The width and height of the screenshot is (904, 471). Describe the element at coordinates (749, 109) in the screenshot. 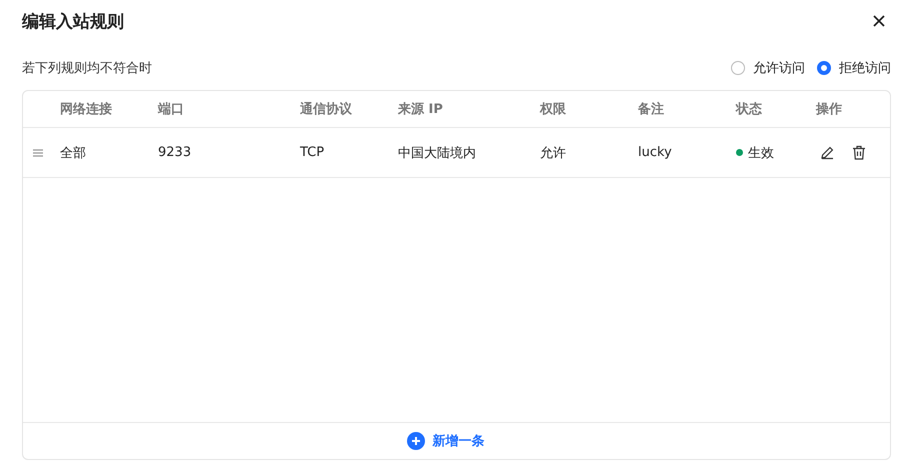

I see `column-header: 状态` at that location.